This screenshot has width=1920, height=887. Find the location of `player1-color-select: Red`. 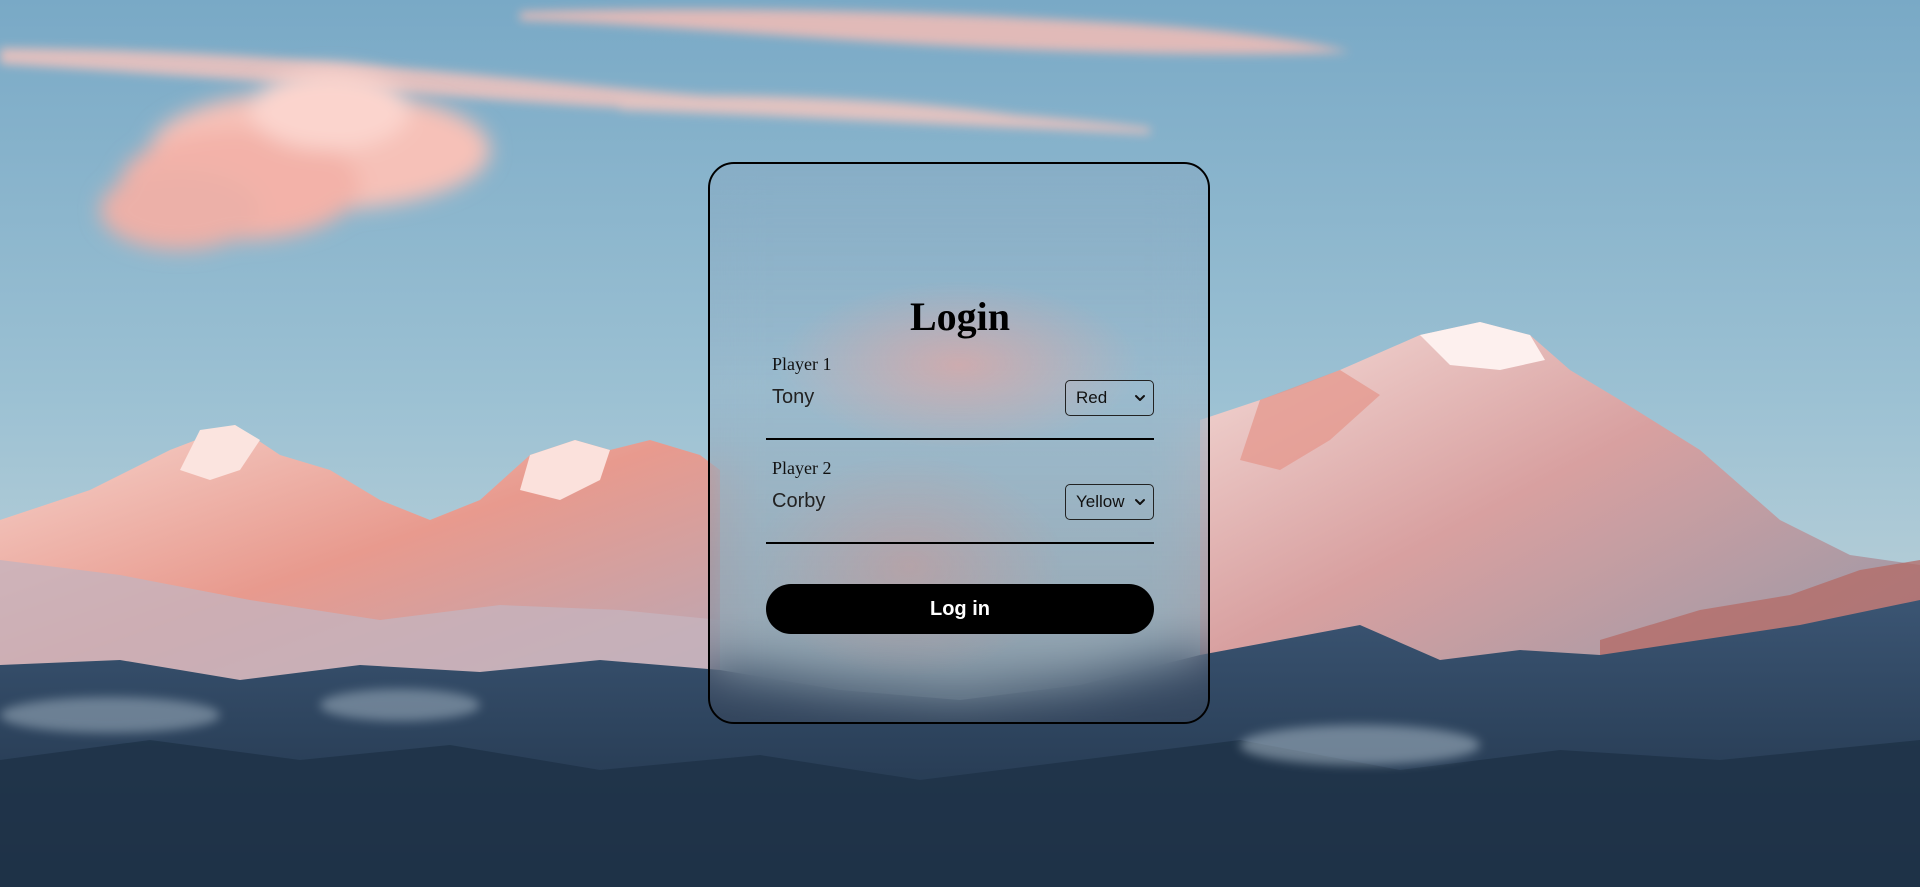

player1-color-select: Red is located at coordinates (1109, 398).